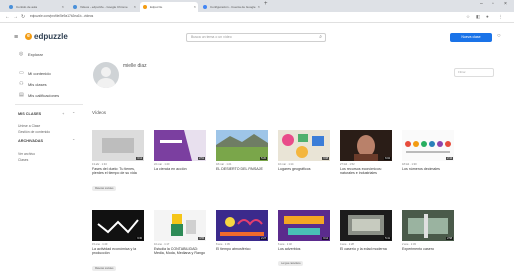 The width and height of the screenshot is (514, 280). Describe the element at coordinates (21, 73) in the screenshot. I see `video-icon: ▭` at that location.